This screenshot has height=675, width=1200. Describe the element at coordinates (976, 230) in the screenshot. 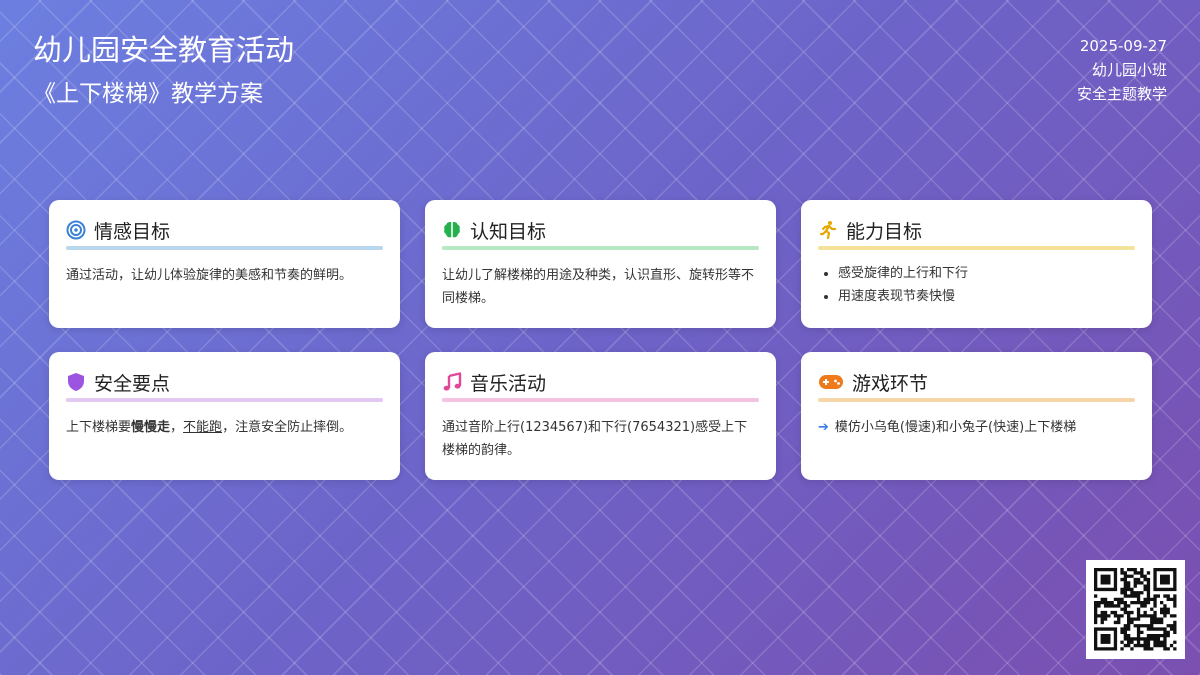

I see `card-header: 能力目标` at that location.